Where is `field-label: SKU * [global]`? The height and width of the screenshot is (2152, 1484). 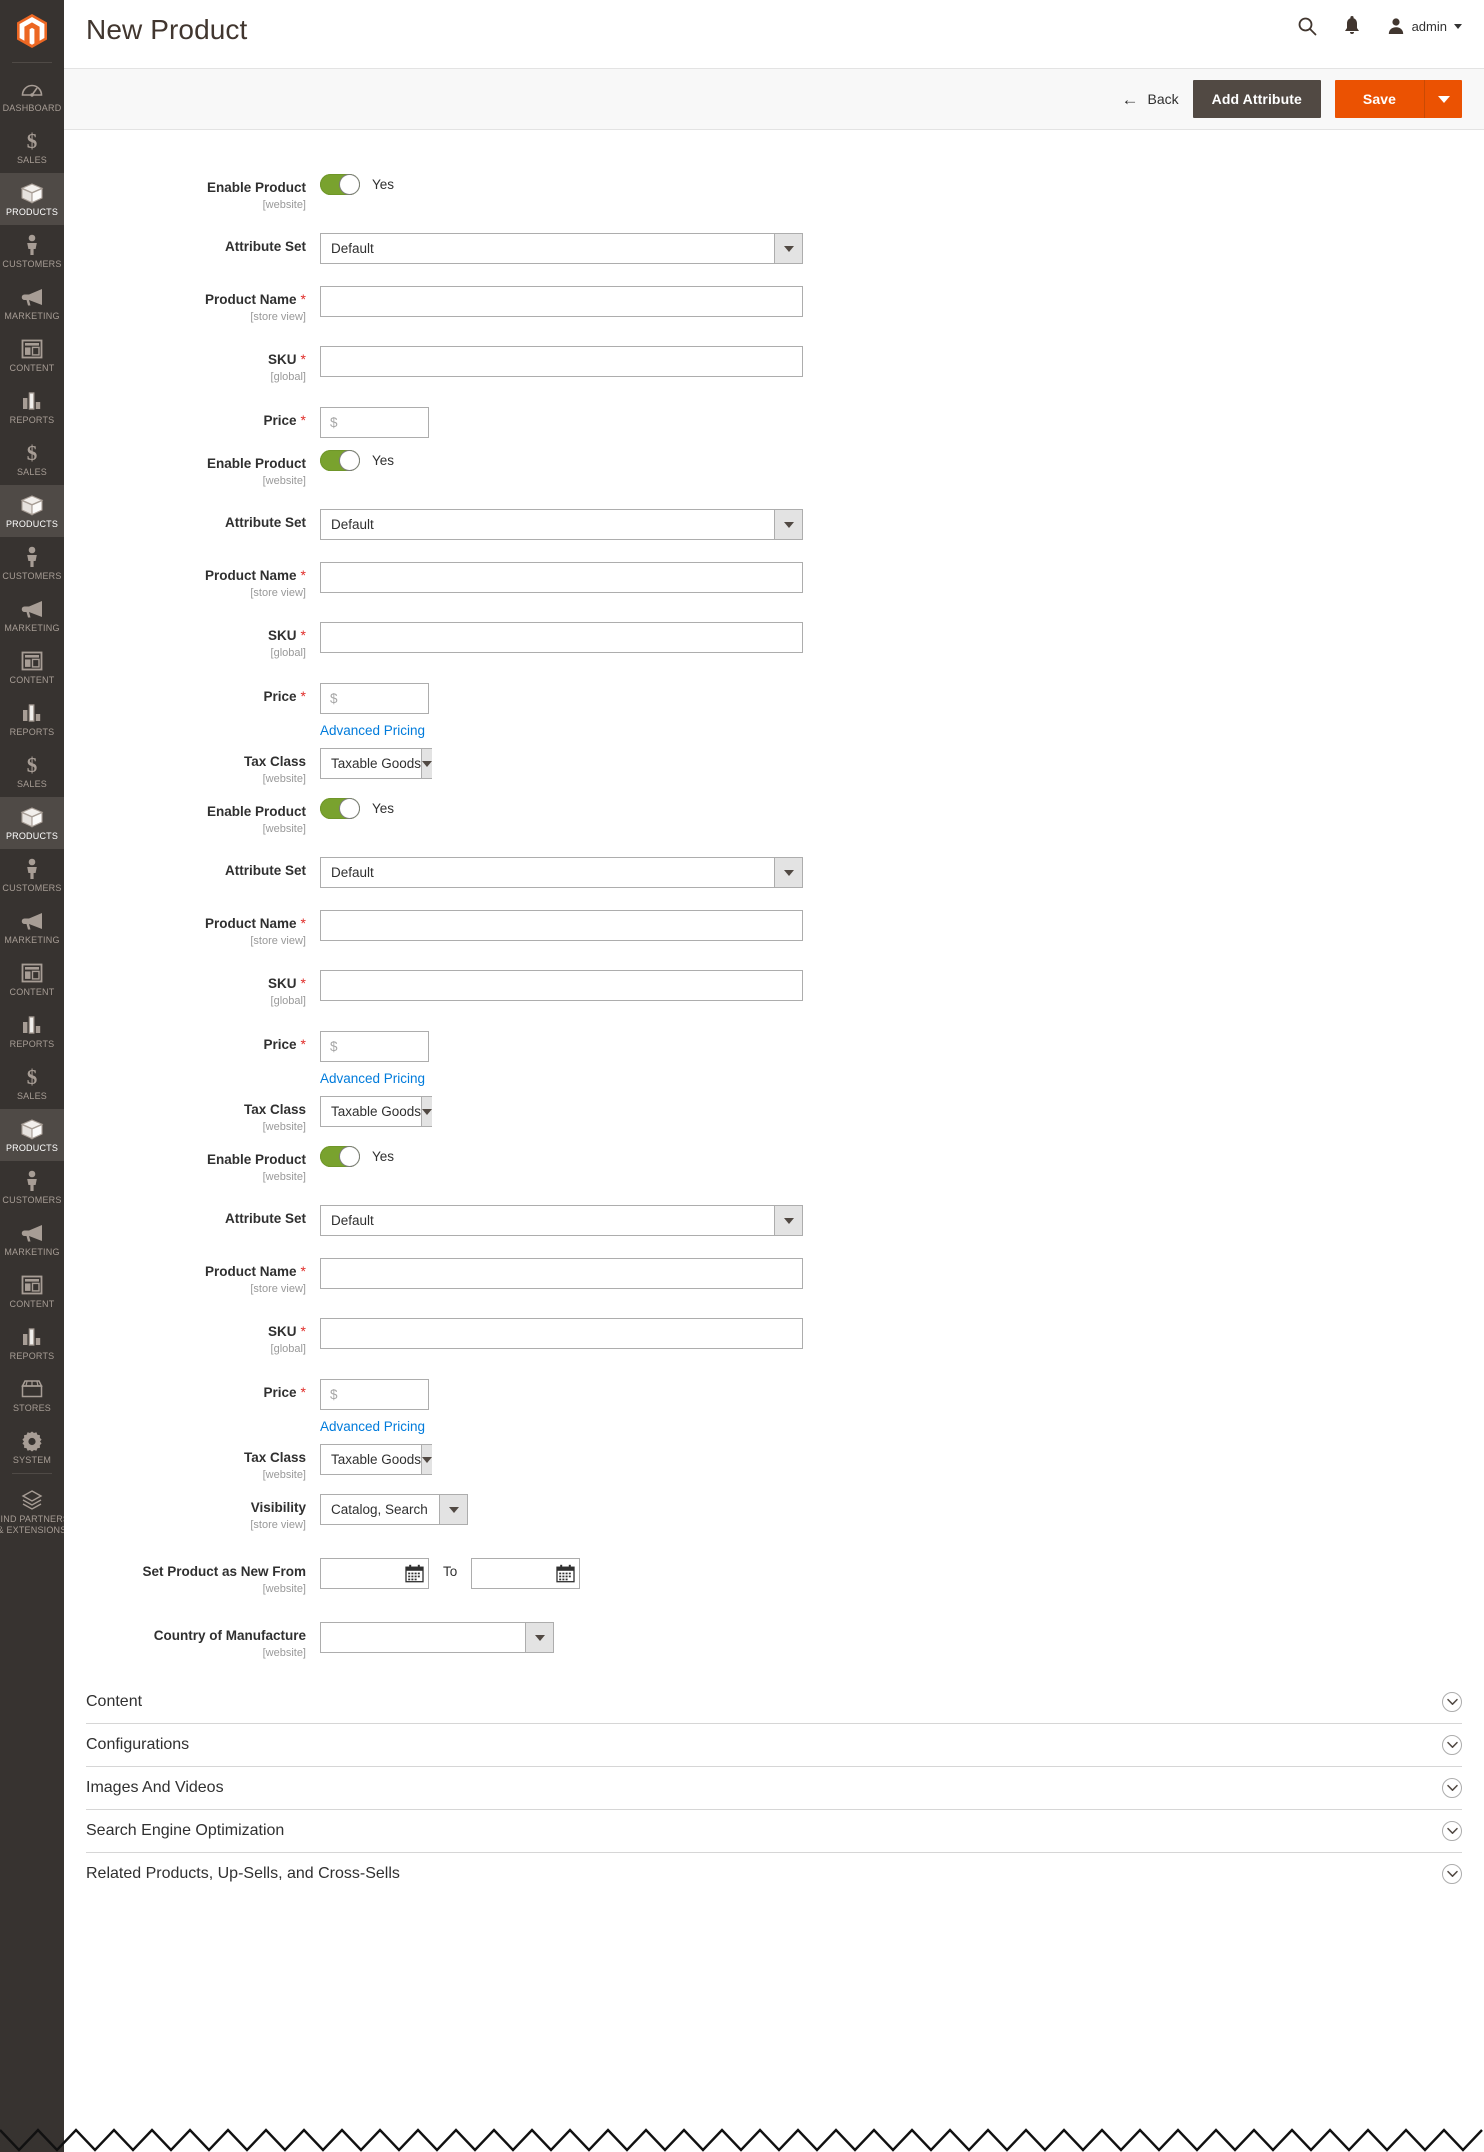 field-label: SKU * [global] is located at coordinates (192, 1337).